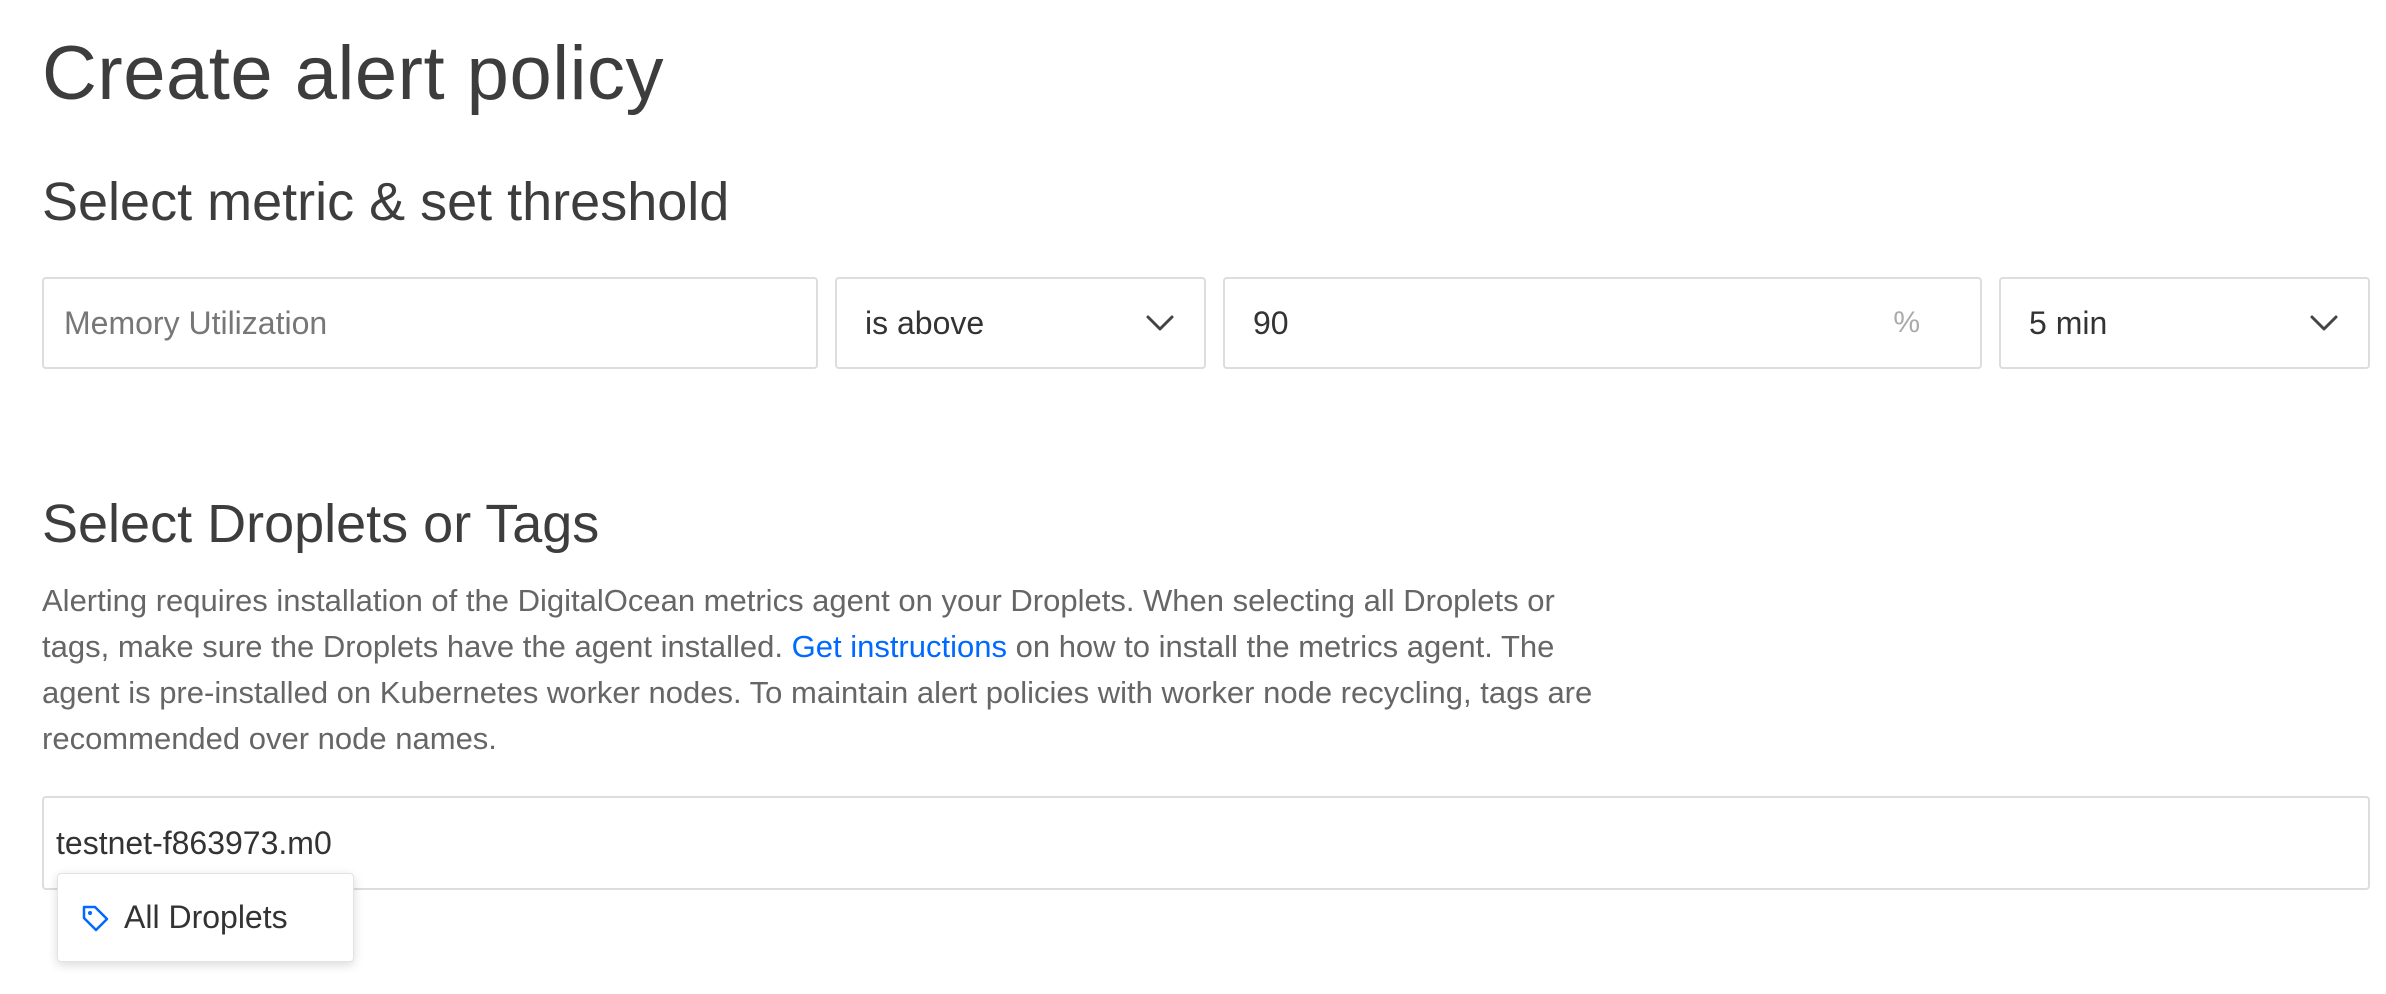 The image size is (2386, 994). Describe the element at coordinates (353, 73) in the screenshot. I see `page-title: Create alert policy` at that location.